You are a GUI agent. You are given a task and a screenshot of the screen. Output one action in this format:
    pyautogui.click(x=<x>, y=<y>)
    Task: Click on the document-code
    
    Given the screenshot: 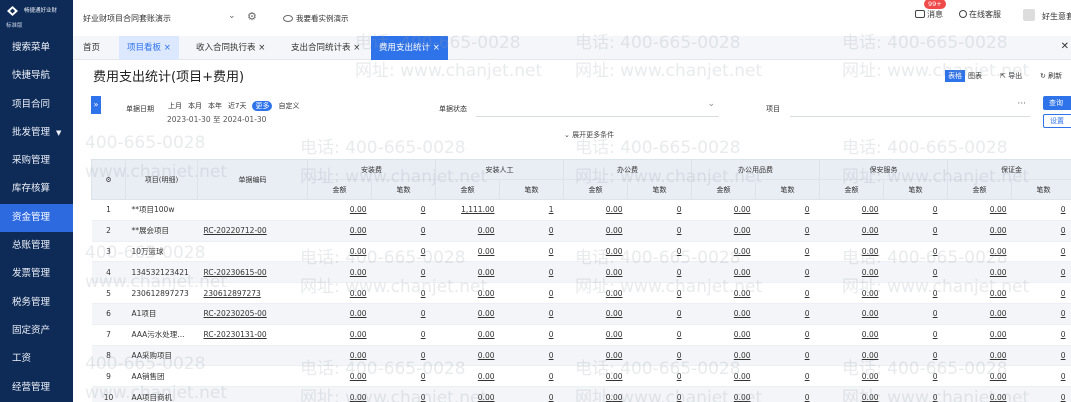 What is the action you would take?
    pyautogui.click(x=252, y=252)
    